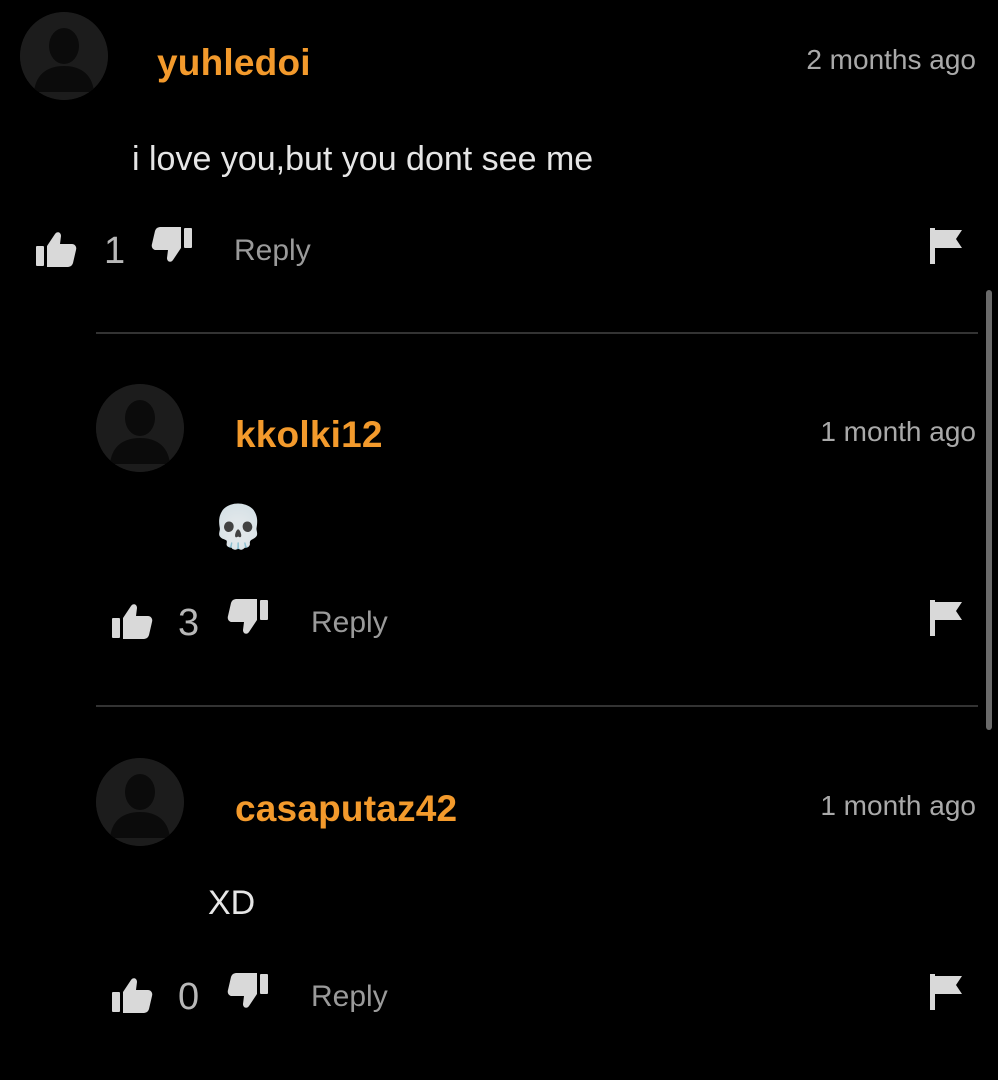  I want to click on comment-username: casaputaz42, so click(346, 809).